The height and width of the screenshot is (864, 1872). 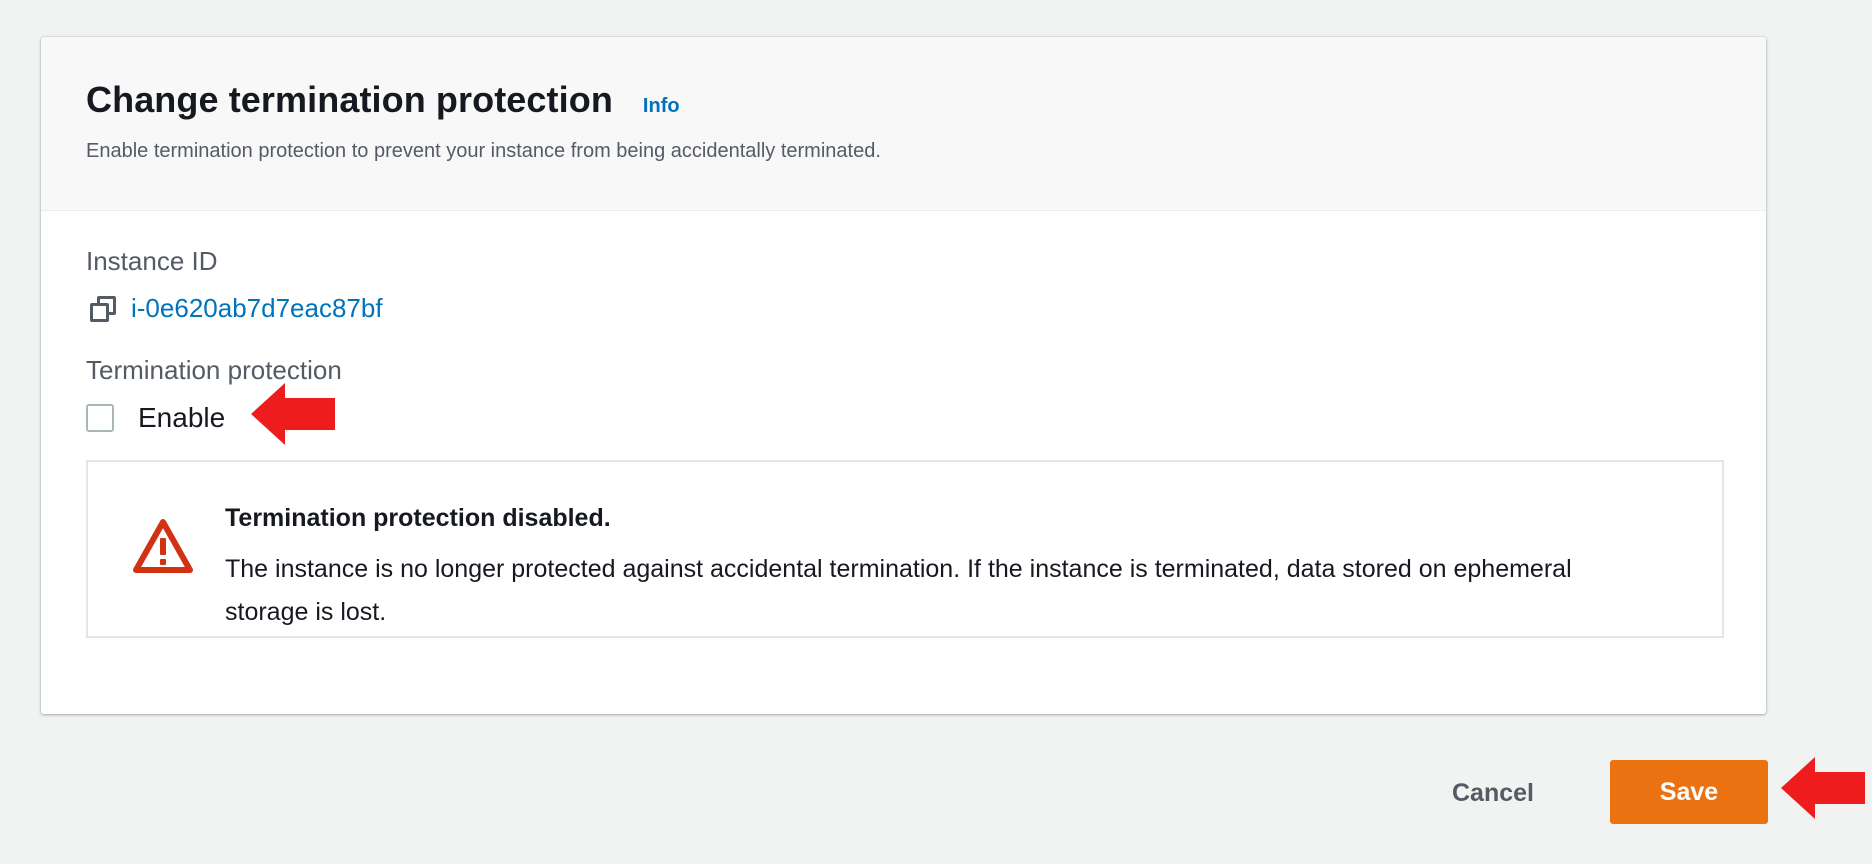 I want to click on panel-title-row: Change termination protection Info, so click(x=383, y=100).